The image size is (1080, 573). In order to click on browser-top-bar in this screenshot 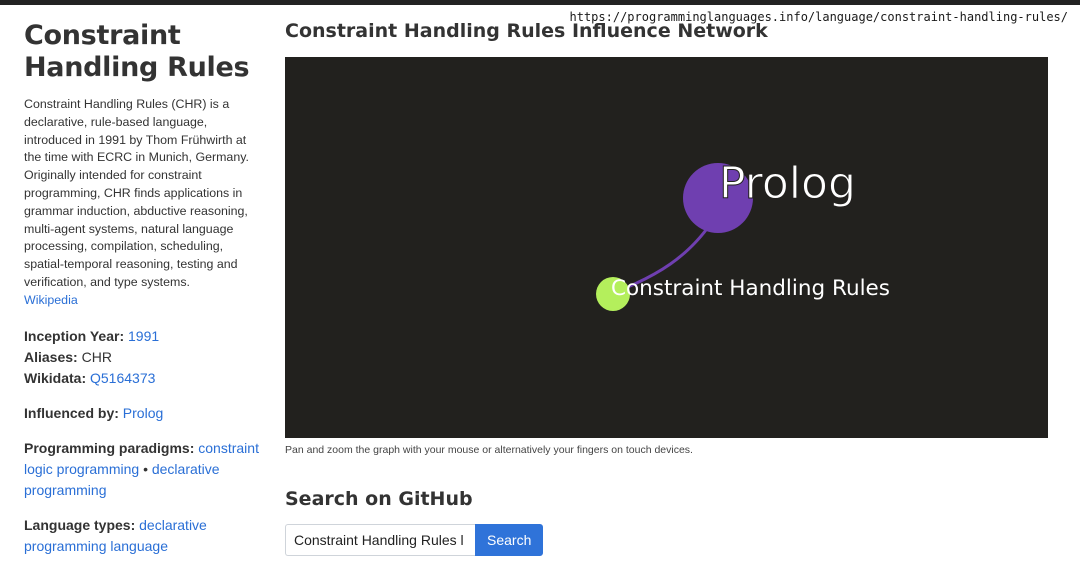, I will do `click(540, 2)`.